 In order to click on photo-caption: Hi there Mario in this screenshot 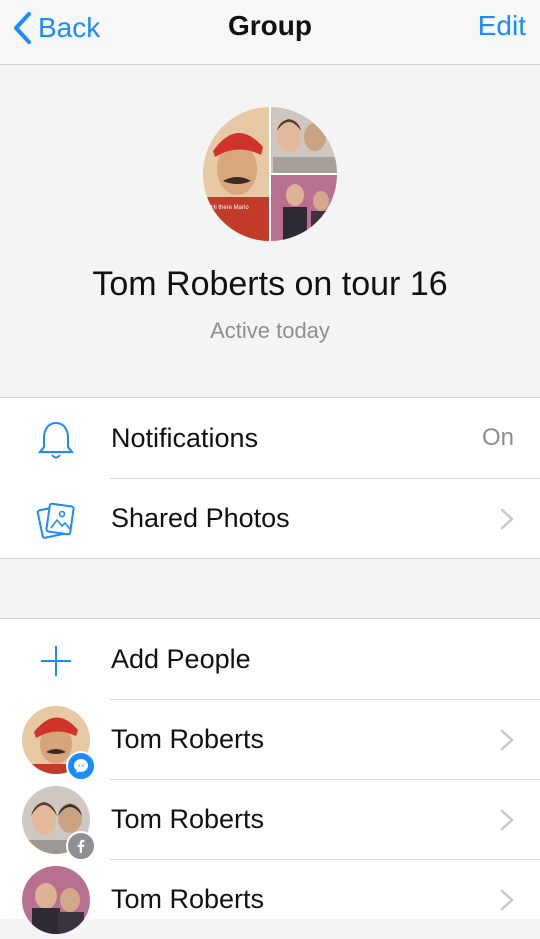, I will do `click(230, 208)`.